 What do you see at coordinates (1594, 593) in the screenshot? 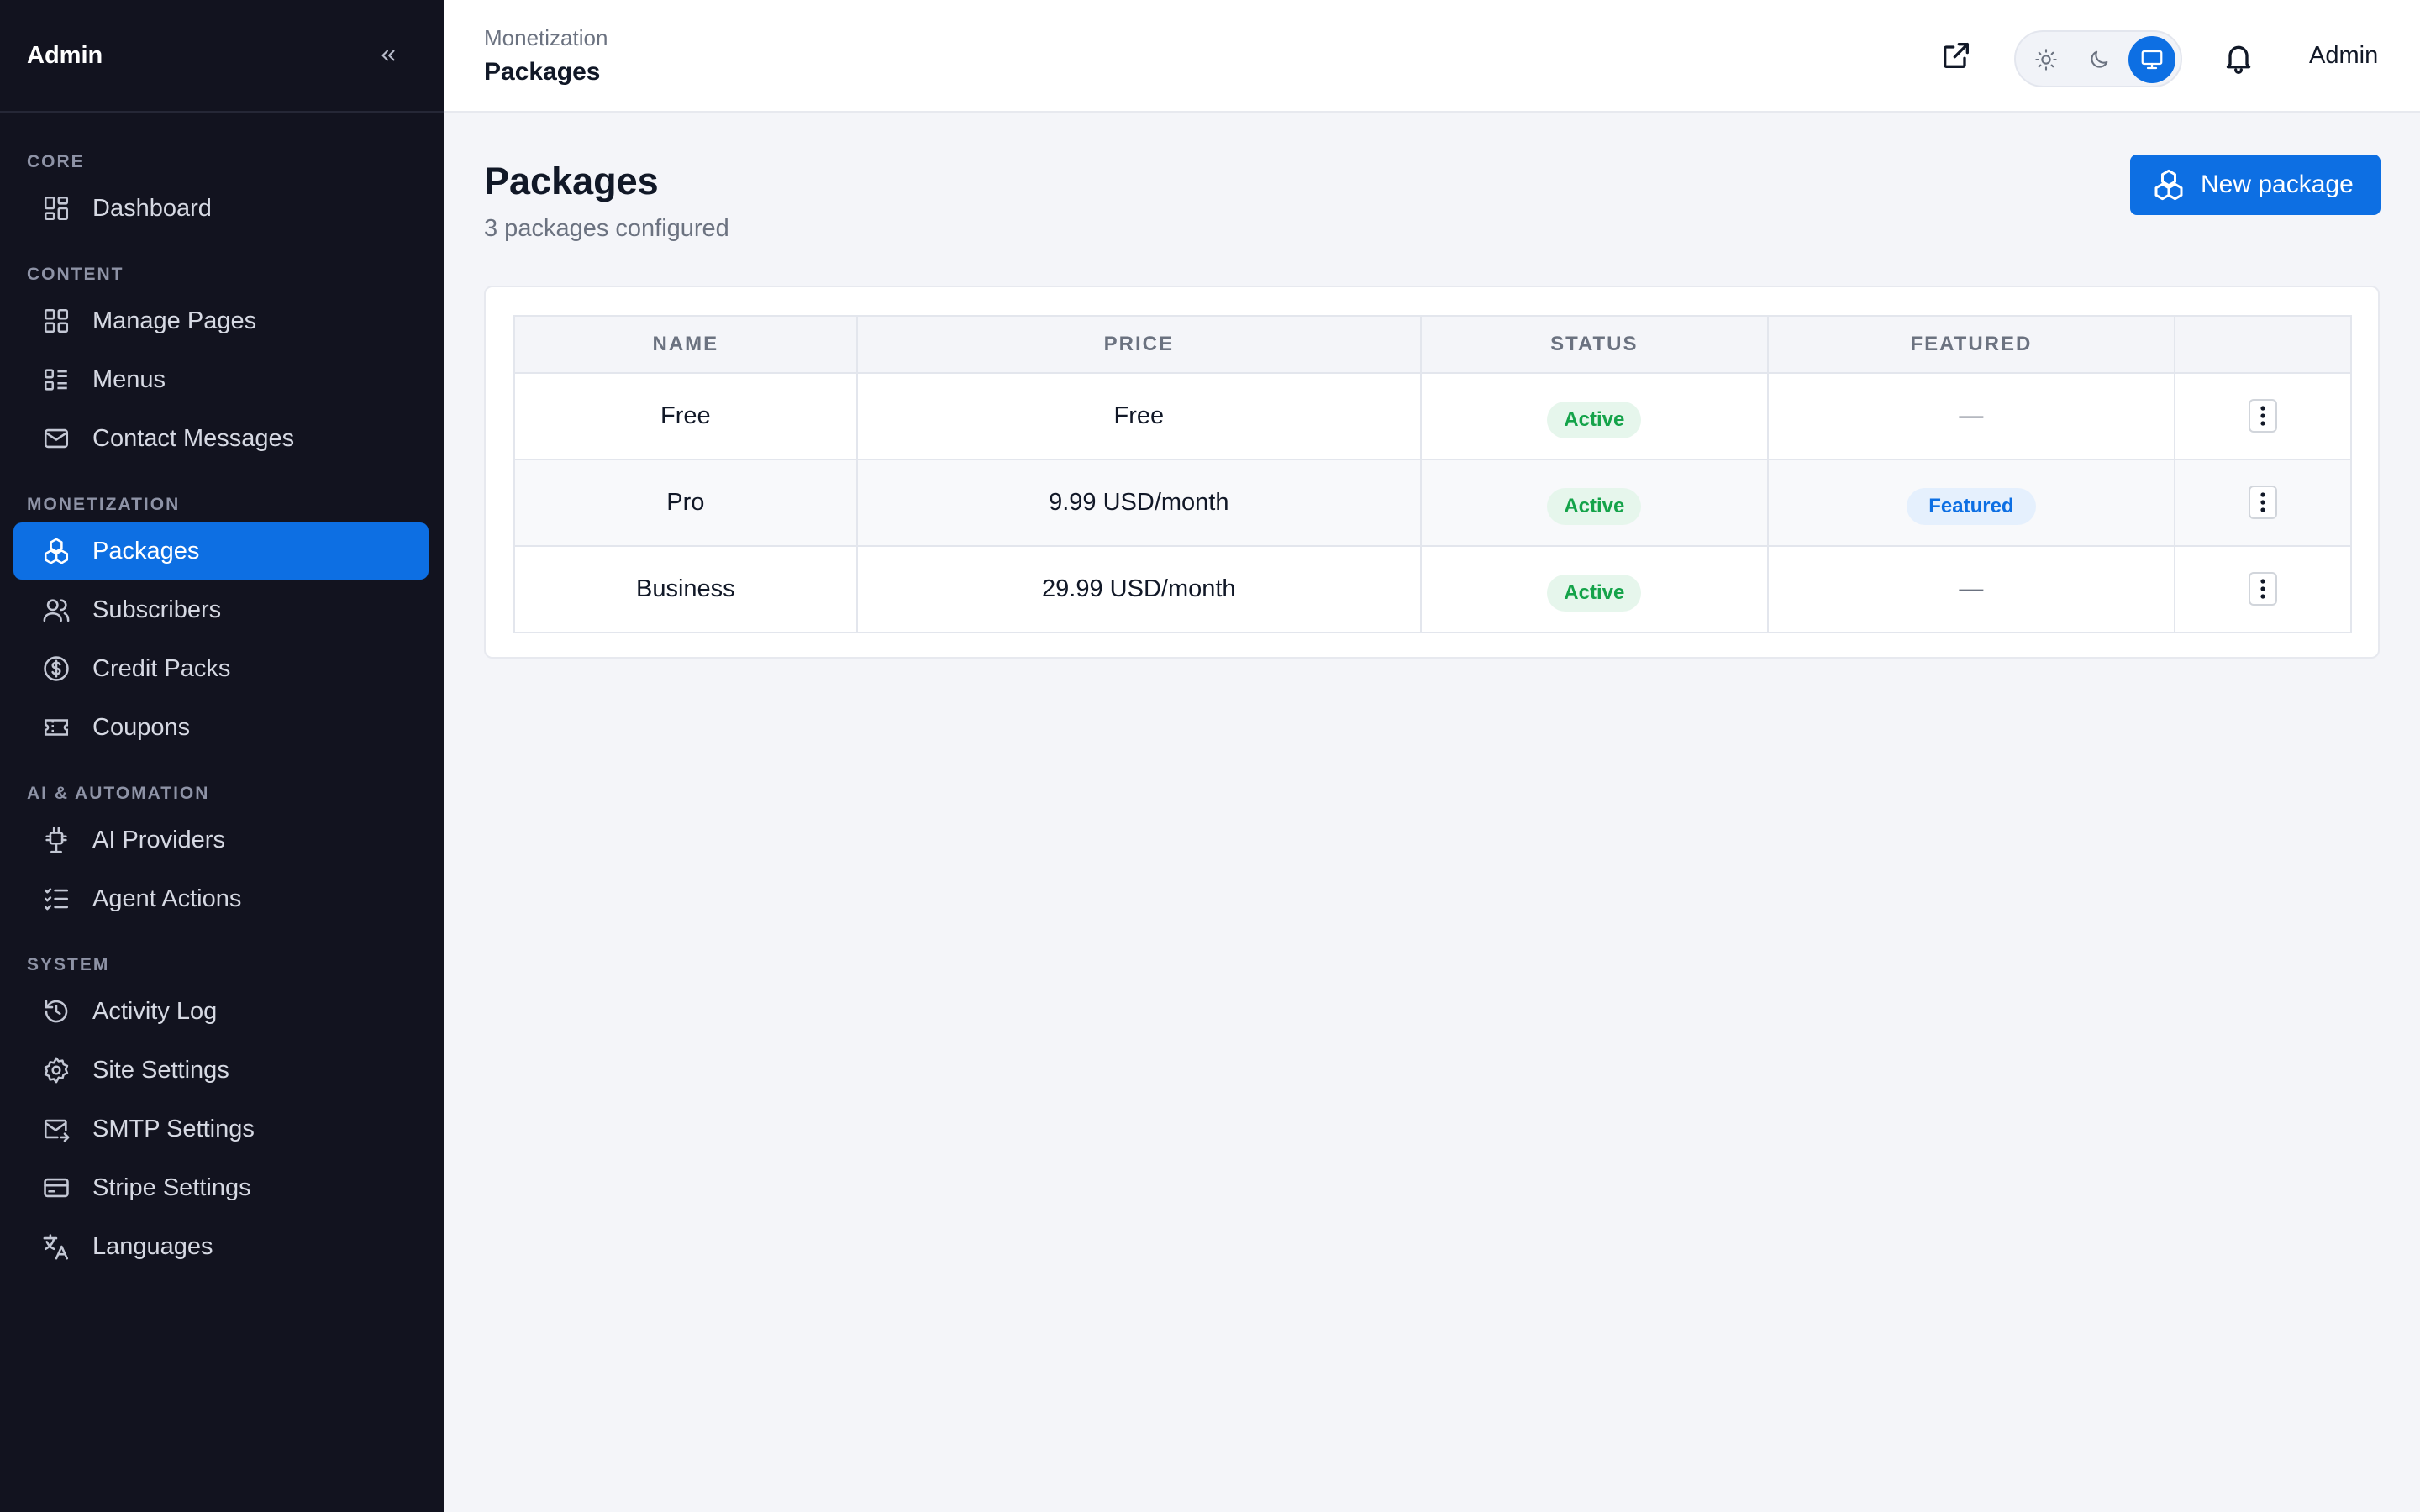
I see `status-badge: Active` at bounding box center [1594, 593].